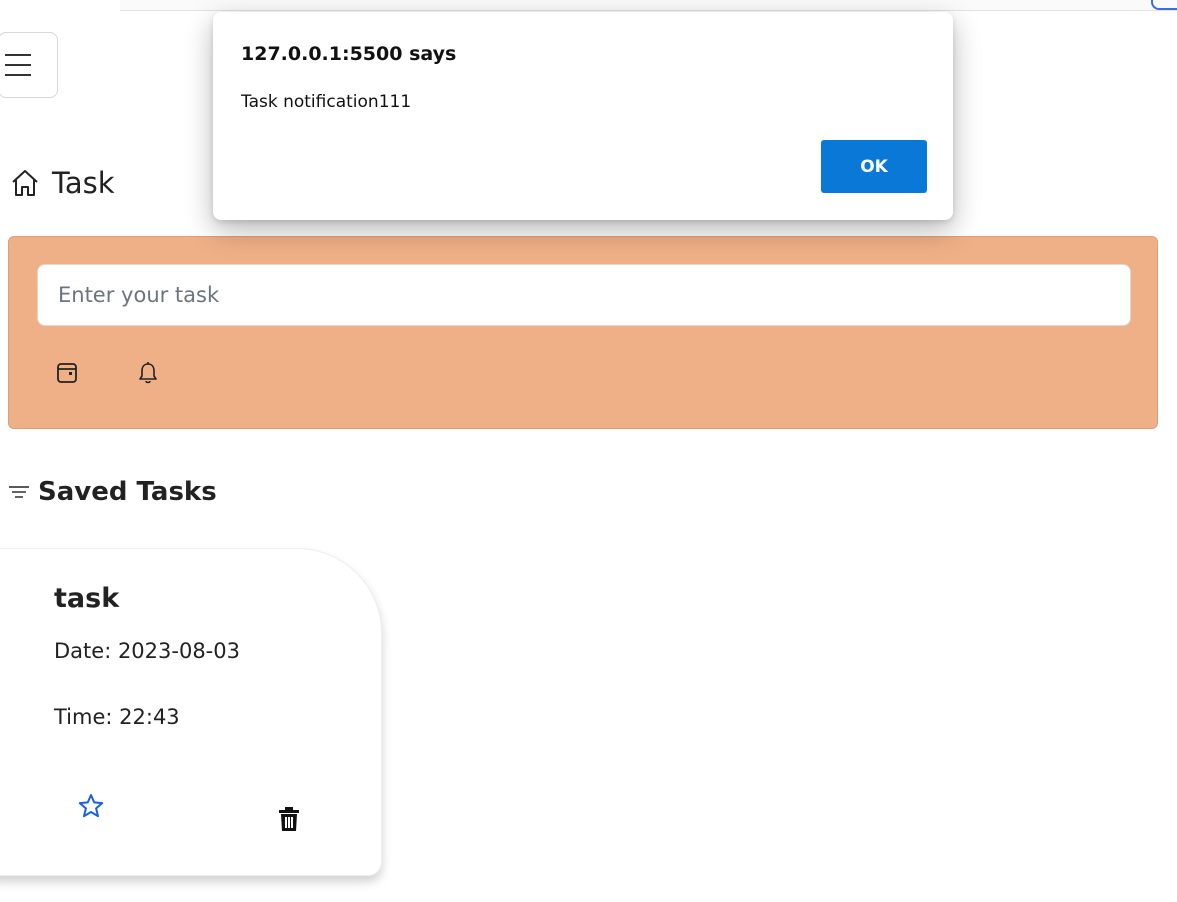 The image size is (1177, 902). Describe the element at coordinates (147, 651) in the screenshot. I see `task-card-date: Date: 2023-08-03` at that location.